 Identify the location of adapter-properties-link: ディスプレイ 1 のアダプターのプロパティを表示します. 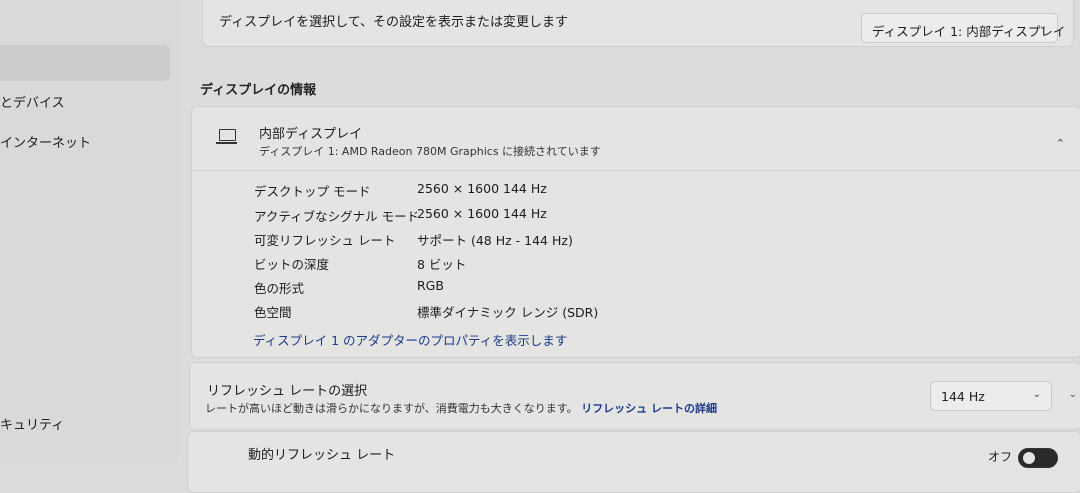
(410, 339).